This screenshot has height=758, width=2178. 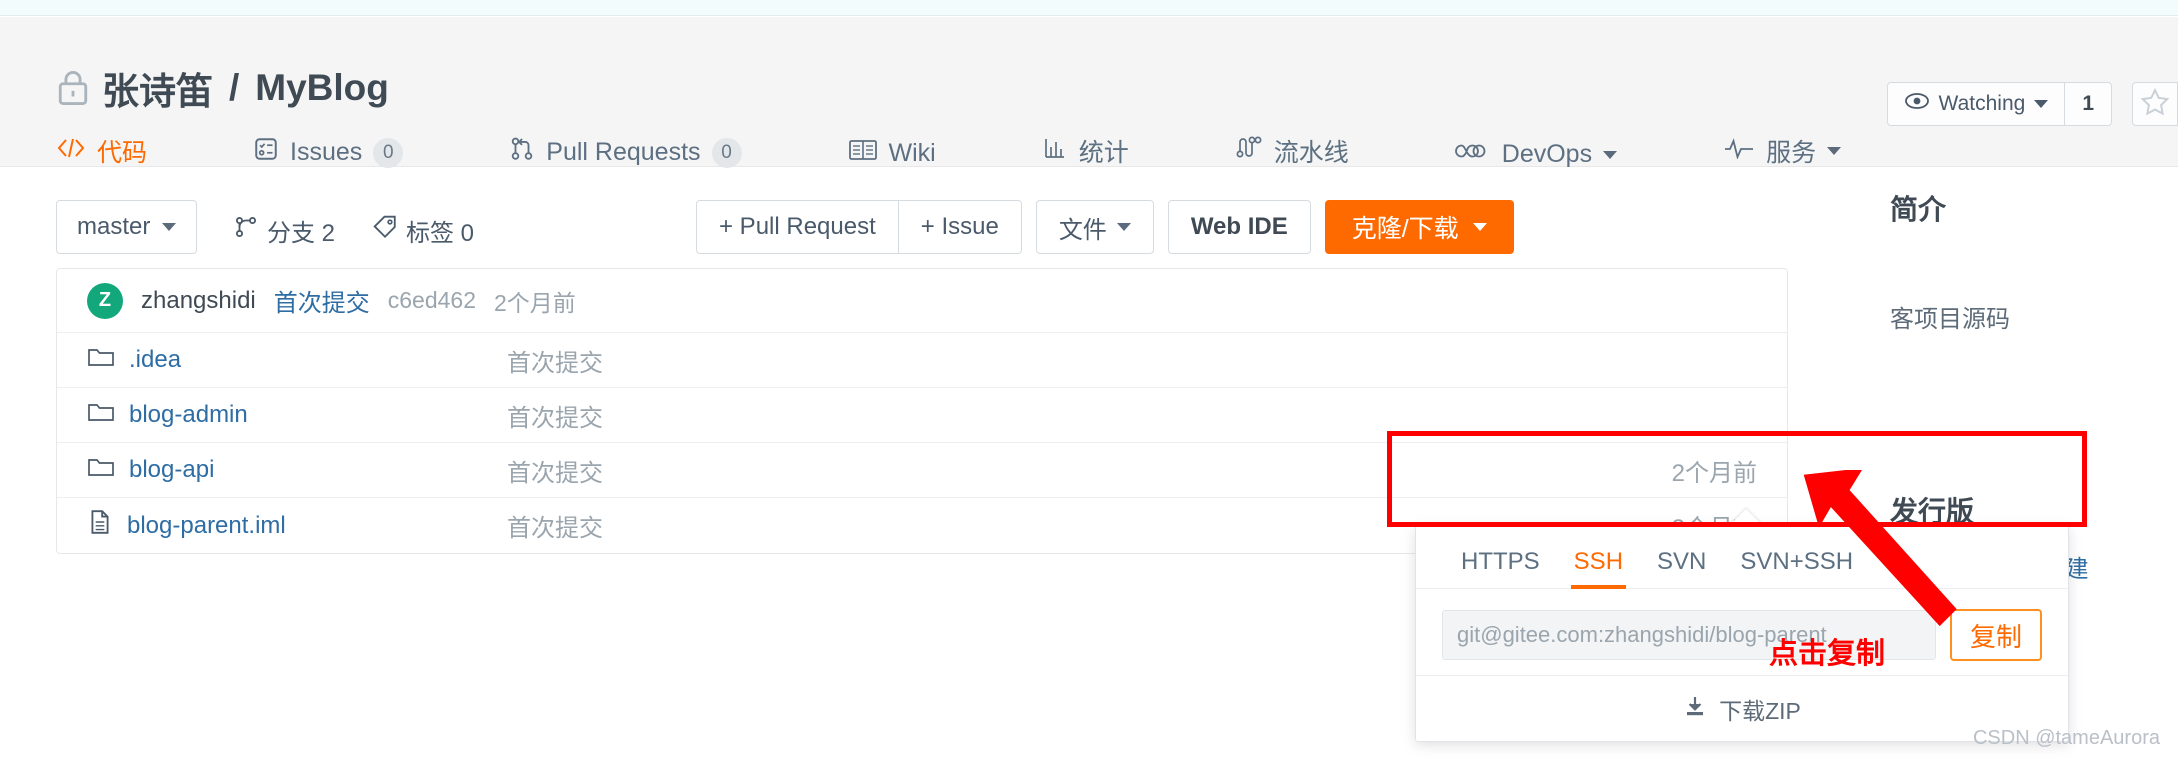 I want to click on branch-selector: master, so click(x=127, y=227).